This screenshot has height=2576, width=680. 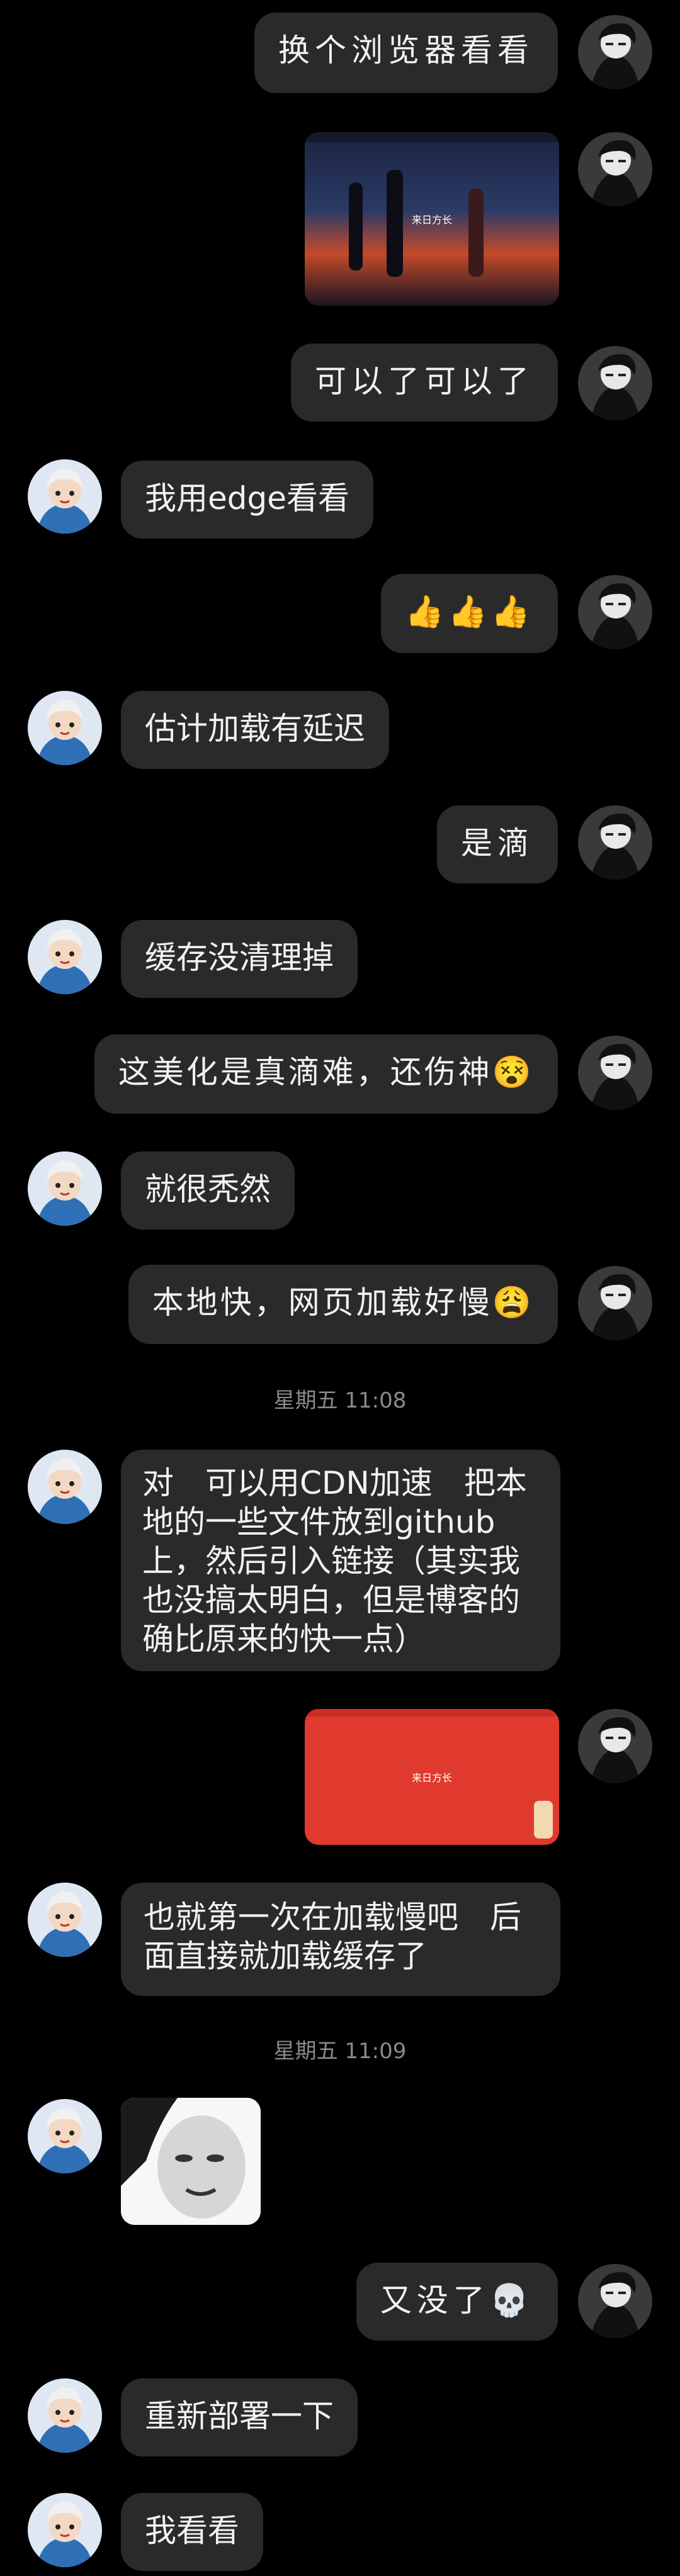 I want to click on message-bubble: 估计加载有延迟, so click(x=255, y=730).